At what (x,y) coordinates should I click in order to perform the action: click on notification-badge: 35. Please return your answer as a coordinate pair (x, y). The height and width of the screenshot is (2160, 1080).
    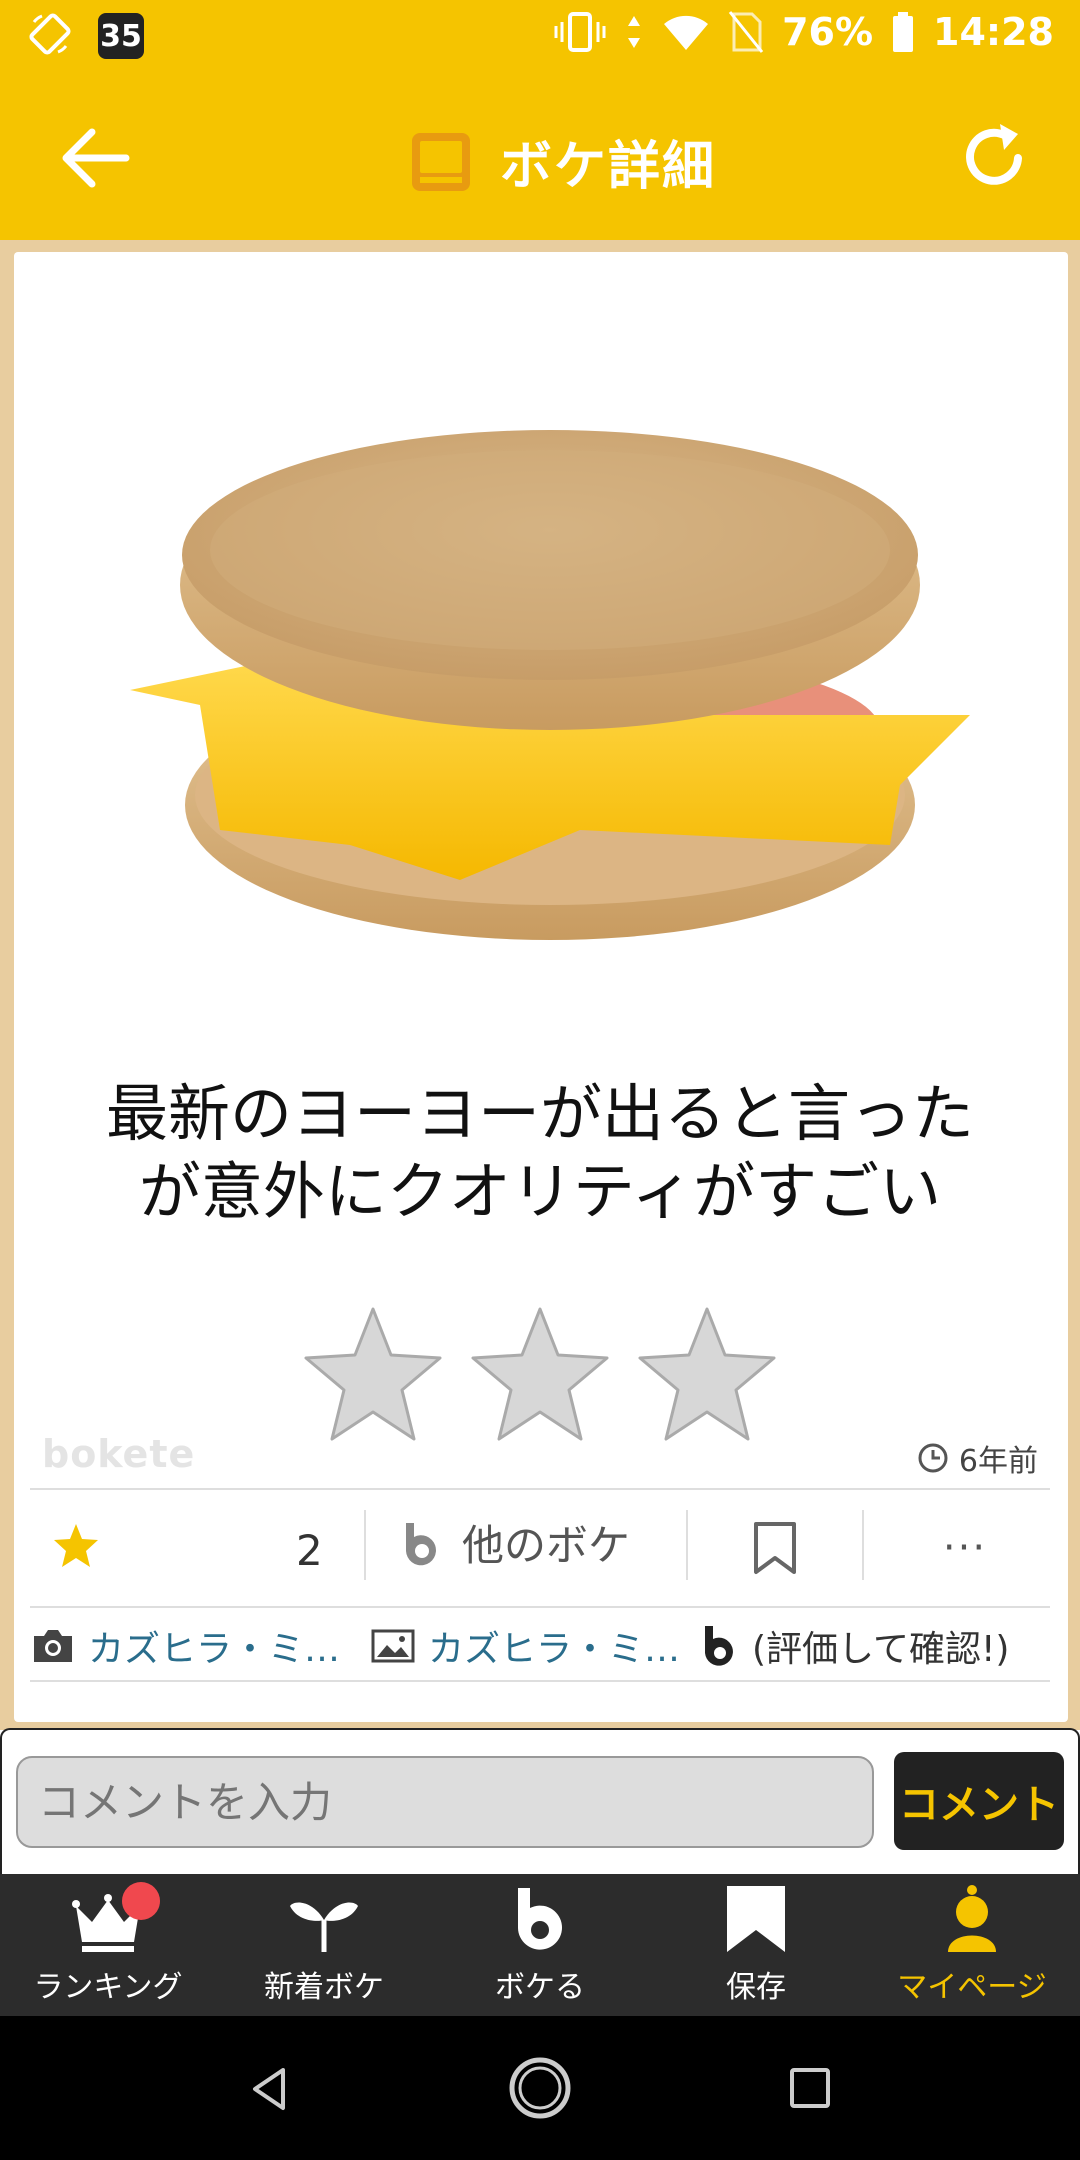
    Looking at the image, I should click on (121, 36).